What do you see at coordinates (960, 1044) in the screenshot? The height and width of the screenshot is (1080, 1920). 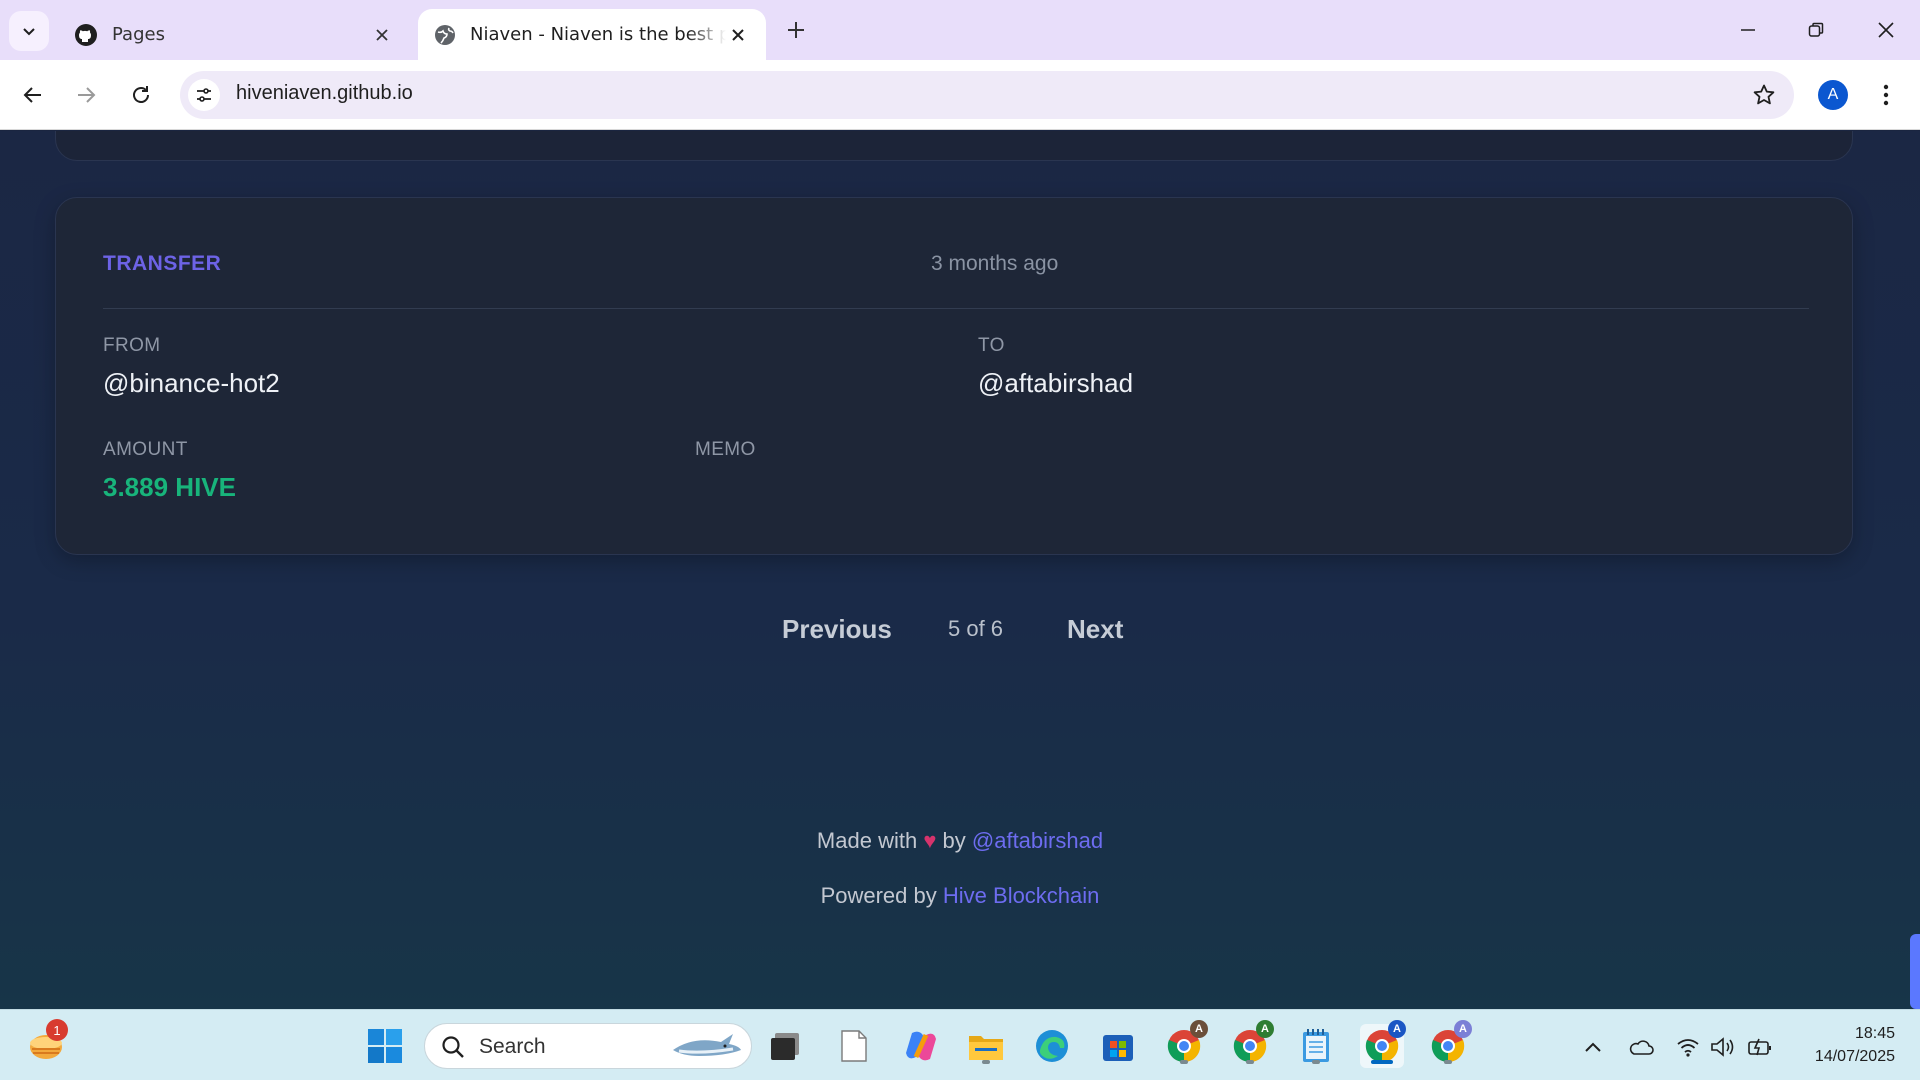 I see `taskbar: 1 Search A A A A 18:45 14/07/2025` at bounding box center [960, 1044].